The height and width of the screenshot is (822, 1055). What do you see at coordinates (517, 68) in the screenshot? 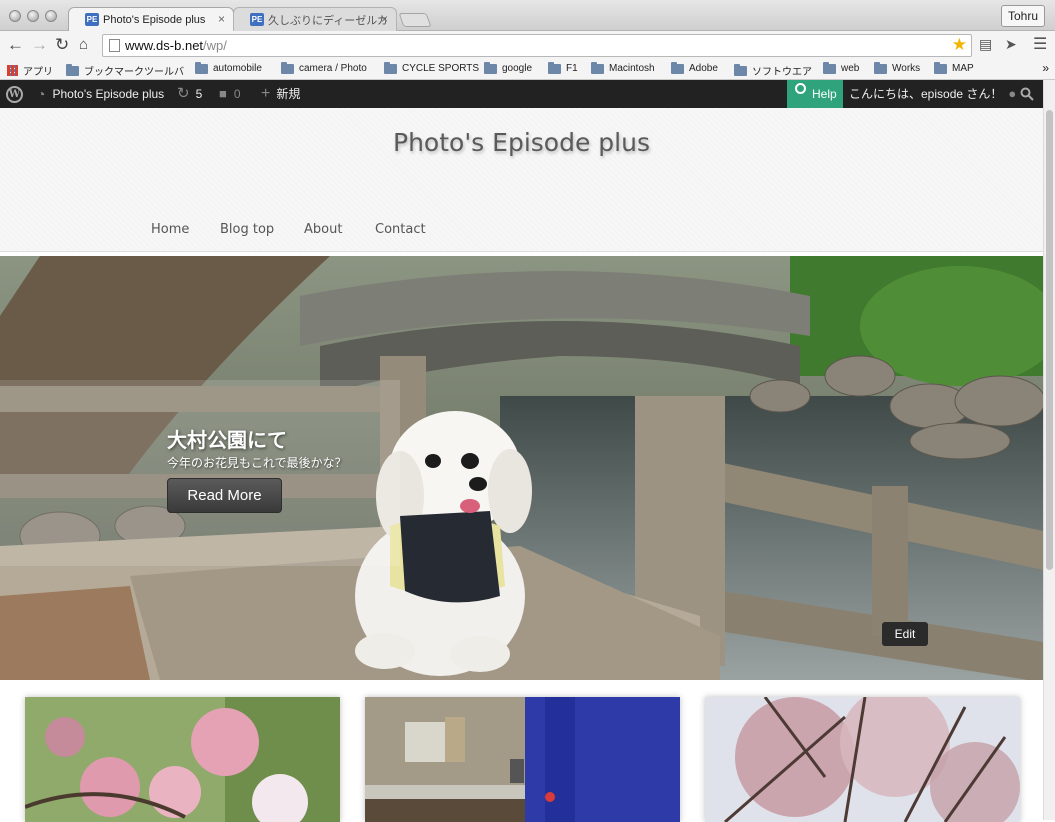
I see `bookmark-label: google` at bounding box center [517, 68].